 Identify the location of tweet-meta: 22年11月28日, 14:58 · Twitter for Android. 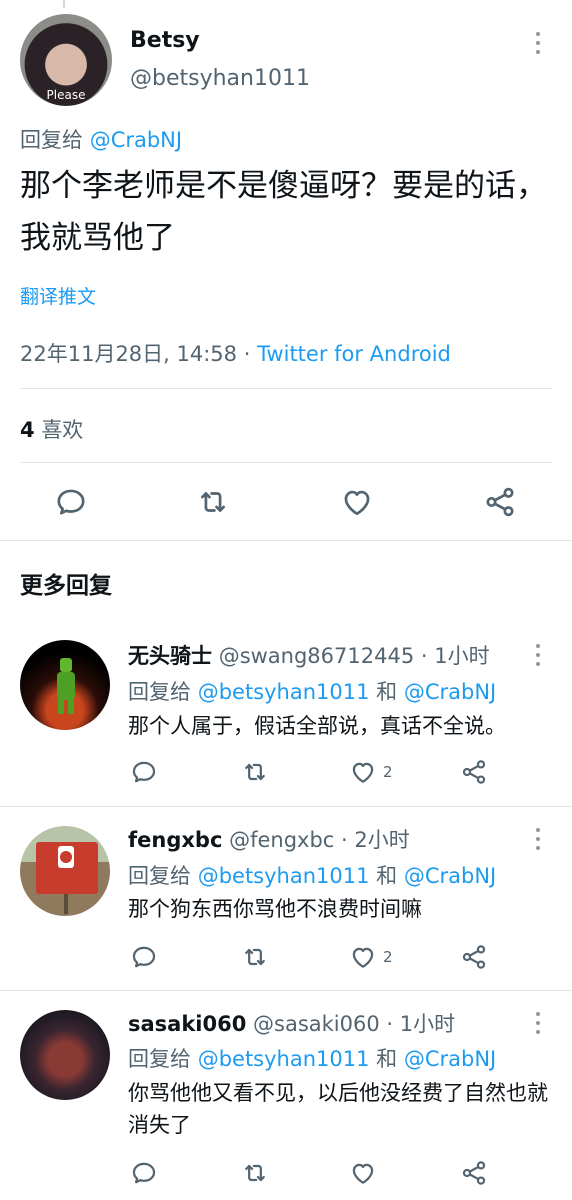
(235, 353).